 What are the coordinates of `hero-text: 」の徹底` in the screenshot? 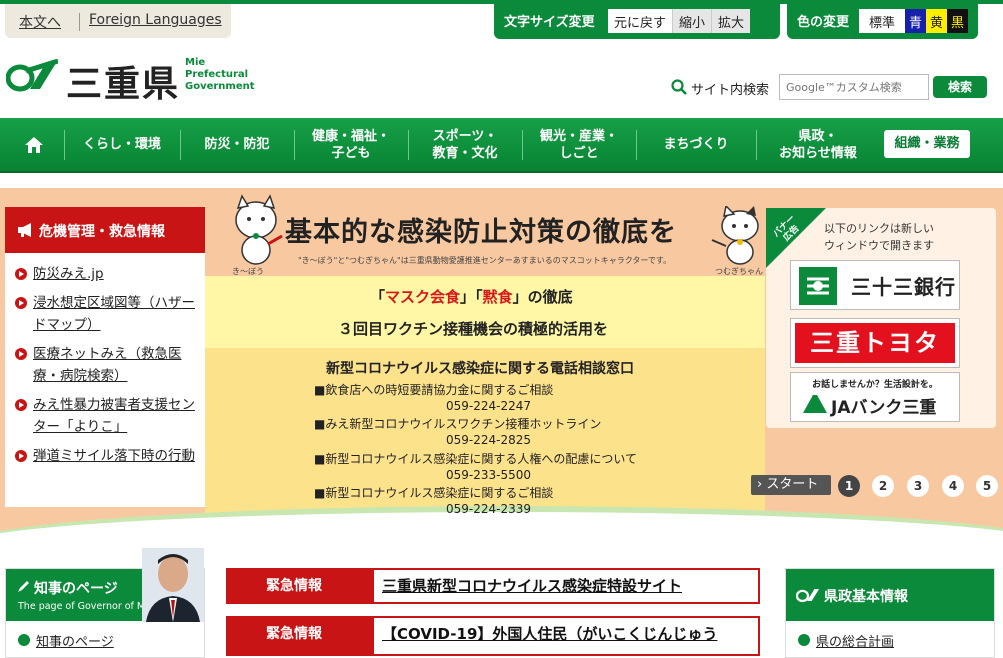 It's located at (542, 297).